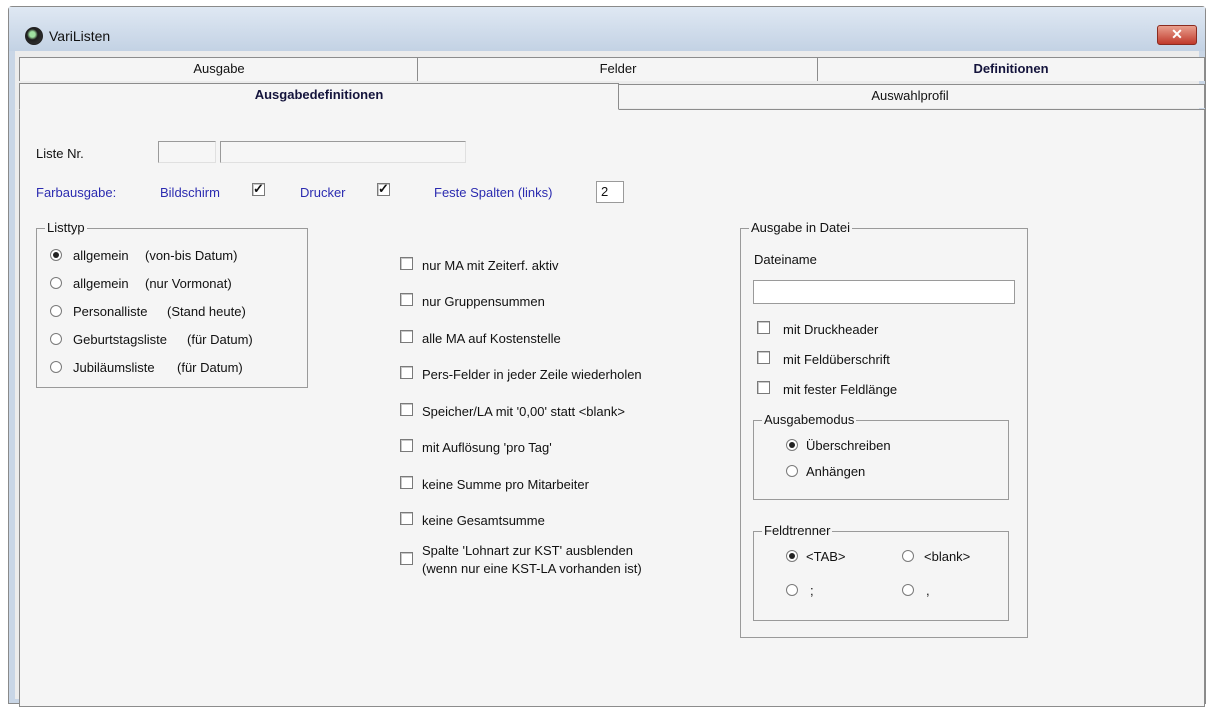  Describe the element at coordinates (792, 445) in the screenshot. I see `ueberschreiben-radio` at that location.